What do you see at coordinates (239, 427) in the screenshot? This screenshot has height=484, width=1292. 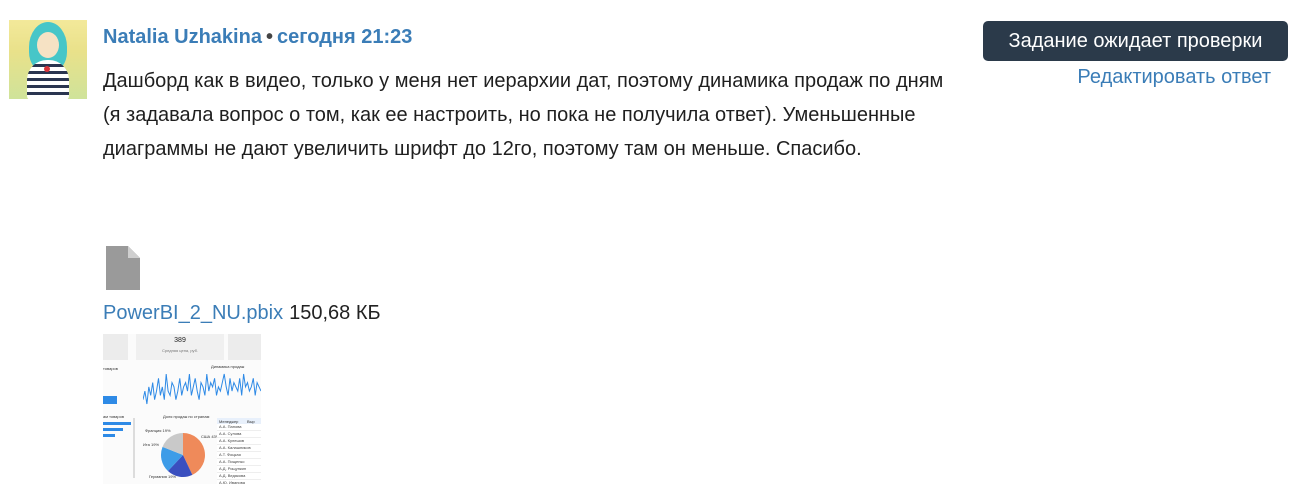 I see `thumb-table-row: А.А. Панова` at bounding box center [239, 427].